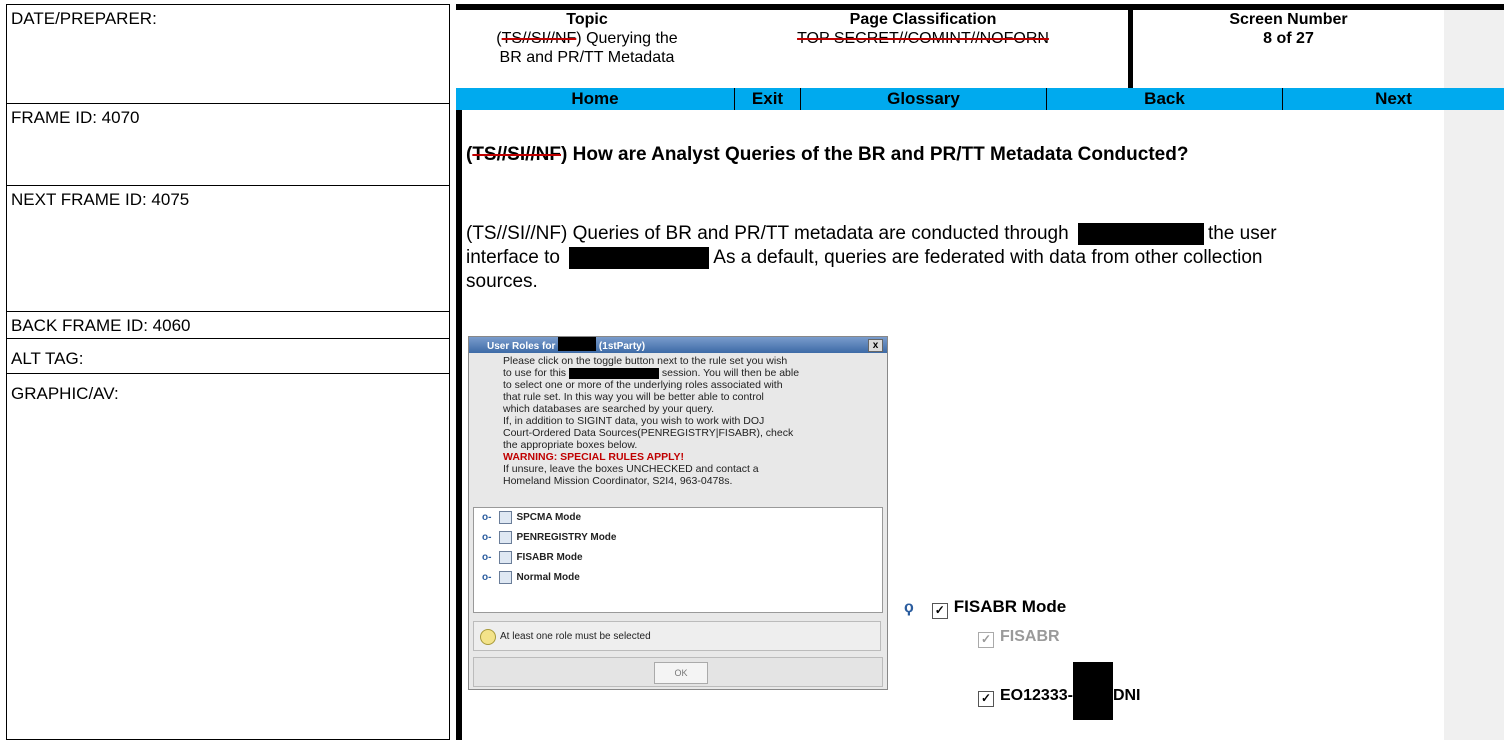 This screenshot has width=1504, height=740. Describe the element at coordinates (1288, 38) in the screenshot. I see `screen-number-value: 8 of 27` at that location.